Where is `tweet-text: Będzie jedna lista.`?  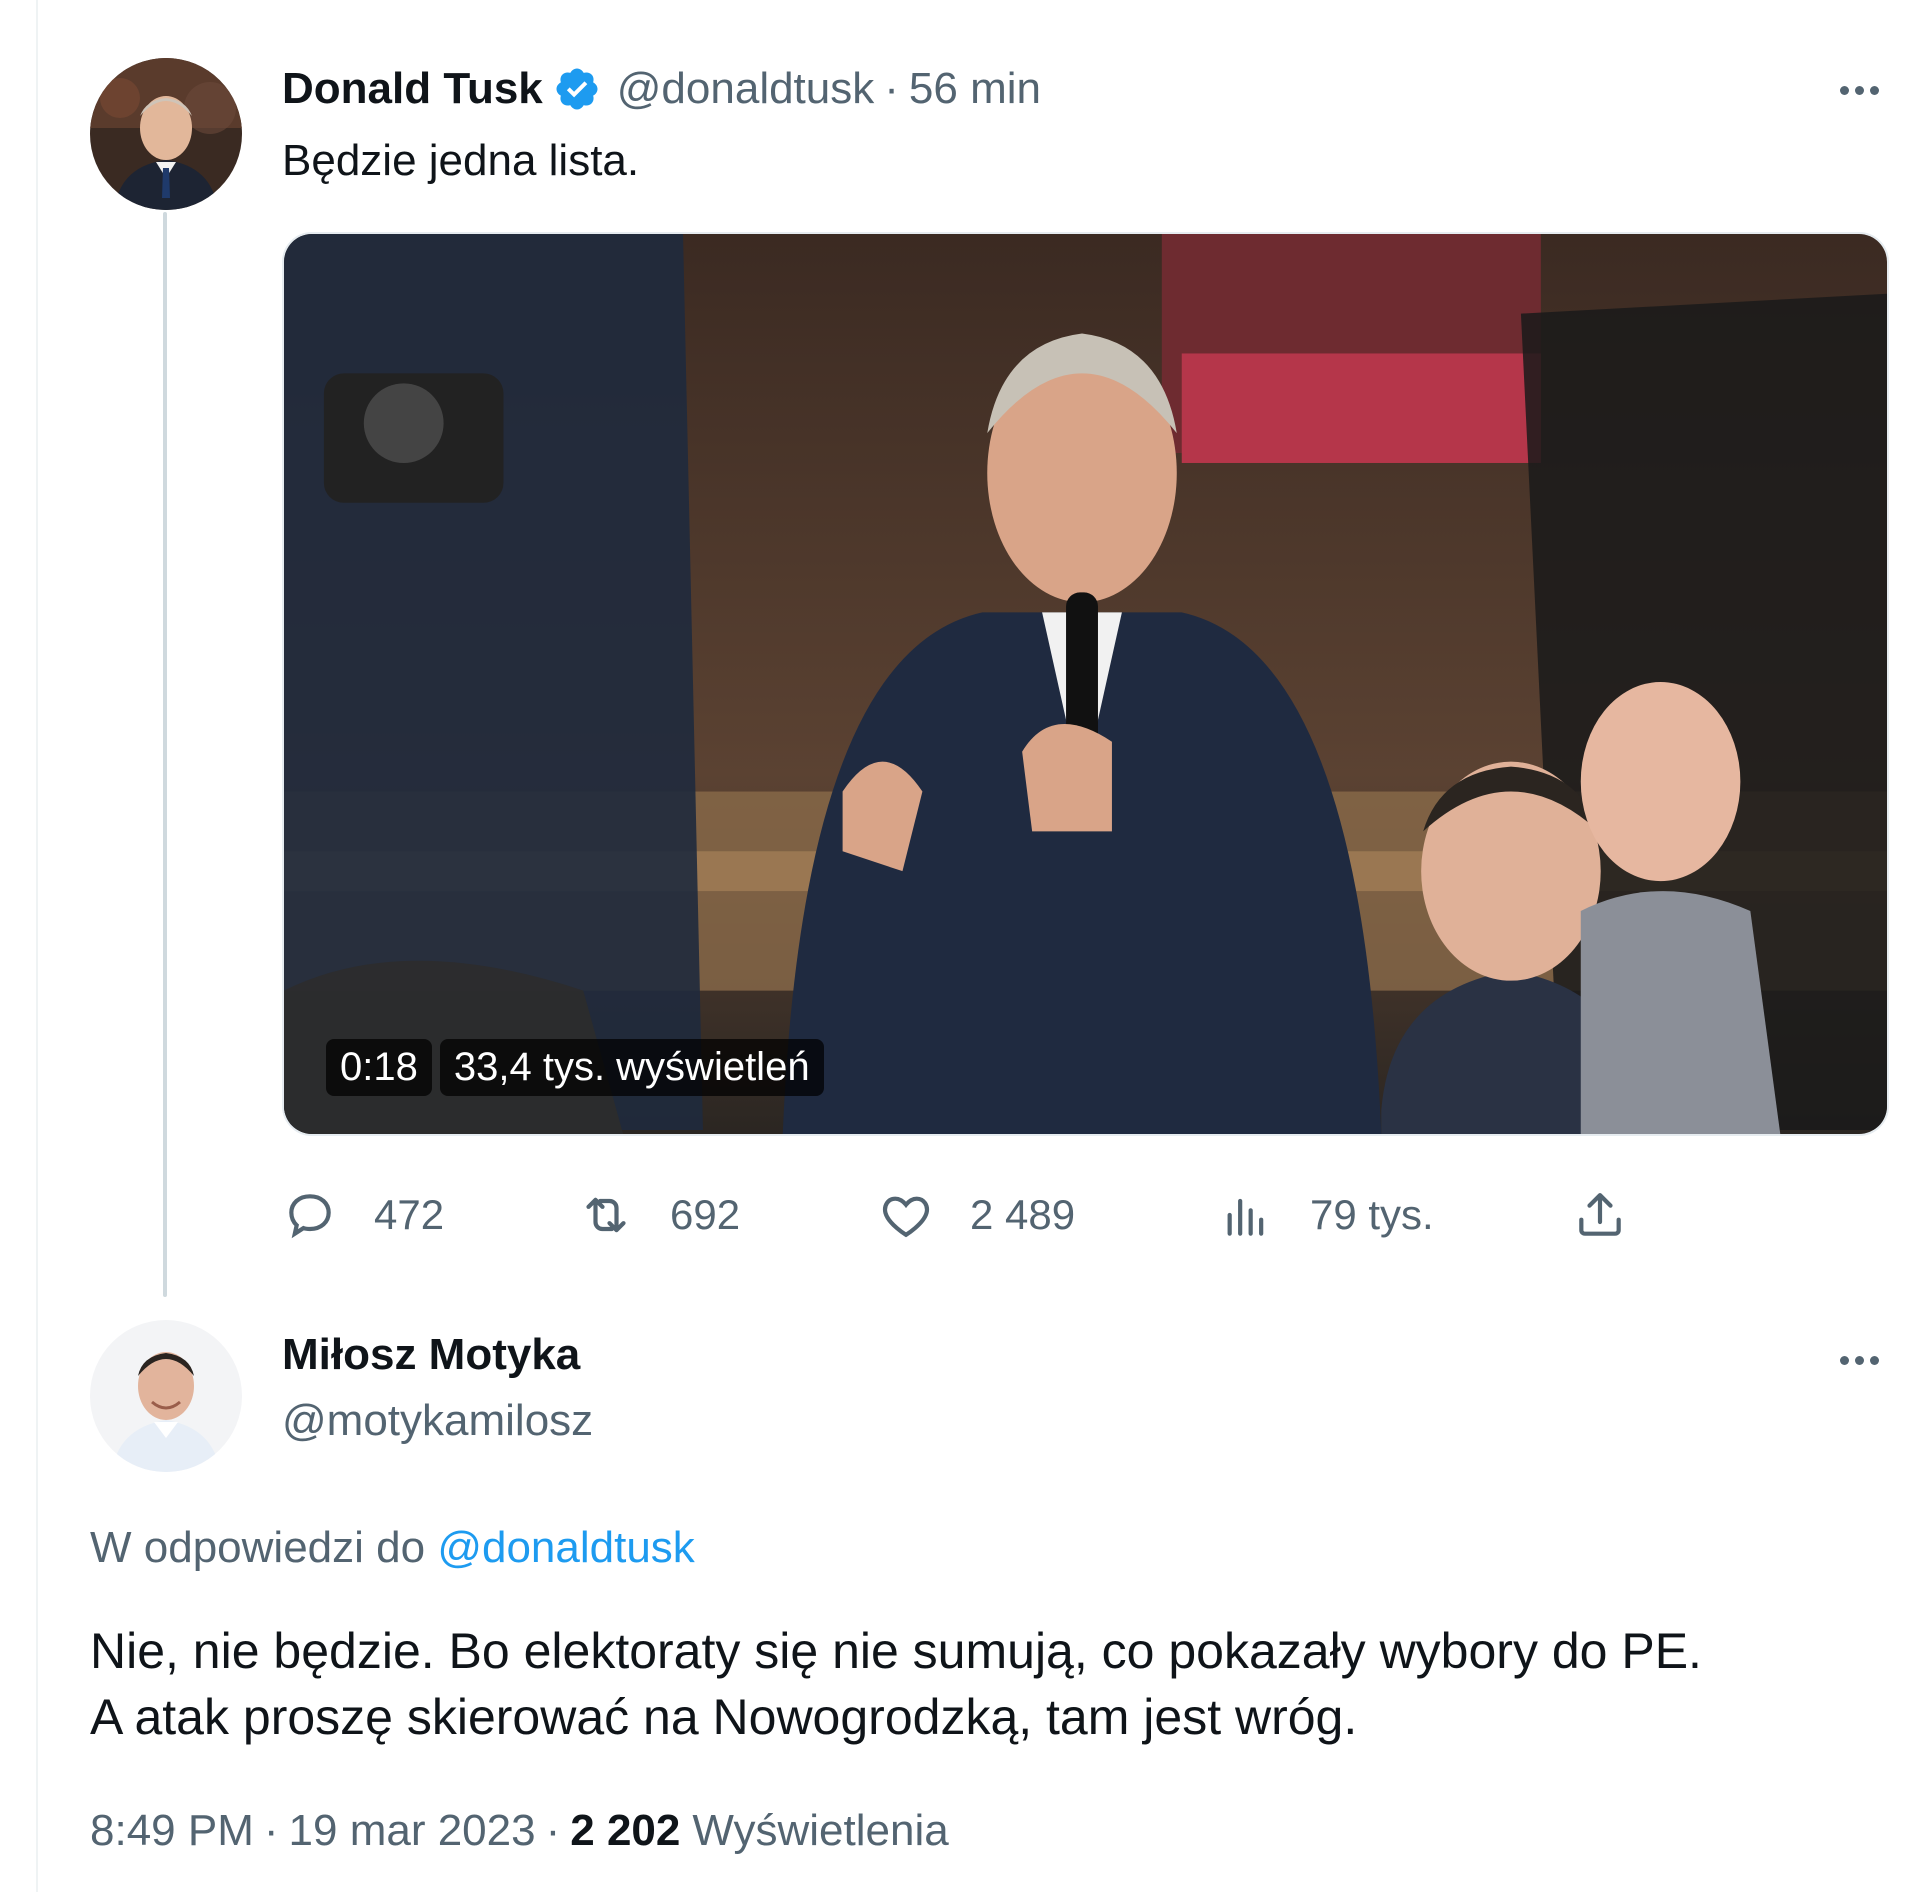
tweet-text: Będzie jedna lista. is located at coordinates (461, 160).